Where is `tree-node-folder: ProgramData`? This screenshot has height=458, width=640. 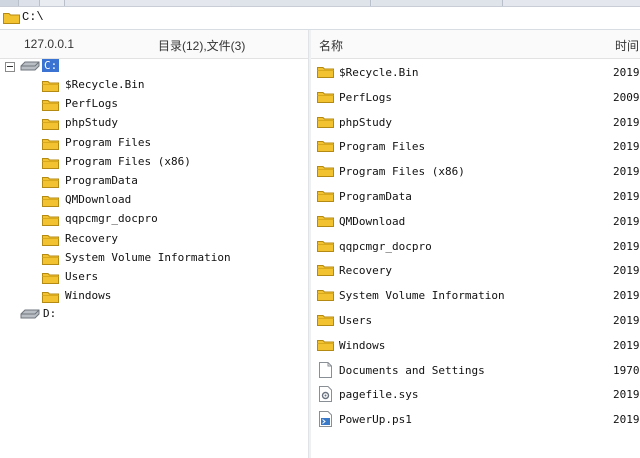 tree-node-folder: ProgramData is located at coordinates (130, 182).